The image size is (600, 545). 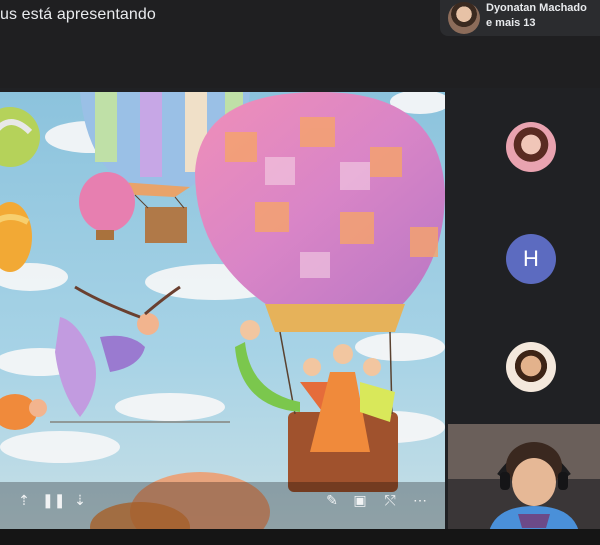 What do you see at coordinates (390, 500) in the screenshot?
I see `pointer-icon: ⤲` at bounding box center [390, 500].